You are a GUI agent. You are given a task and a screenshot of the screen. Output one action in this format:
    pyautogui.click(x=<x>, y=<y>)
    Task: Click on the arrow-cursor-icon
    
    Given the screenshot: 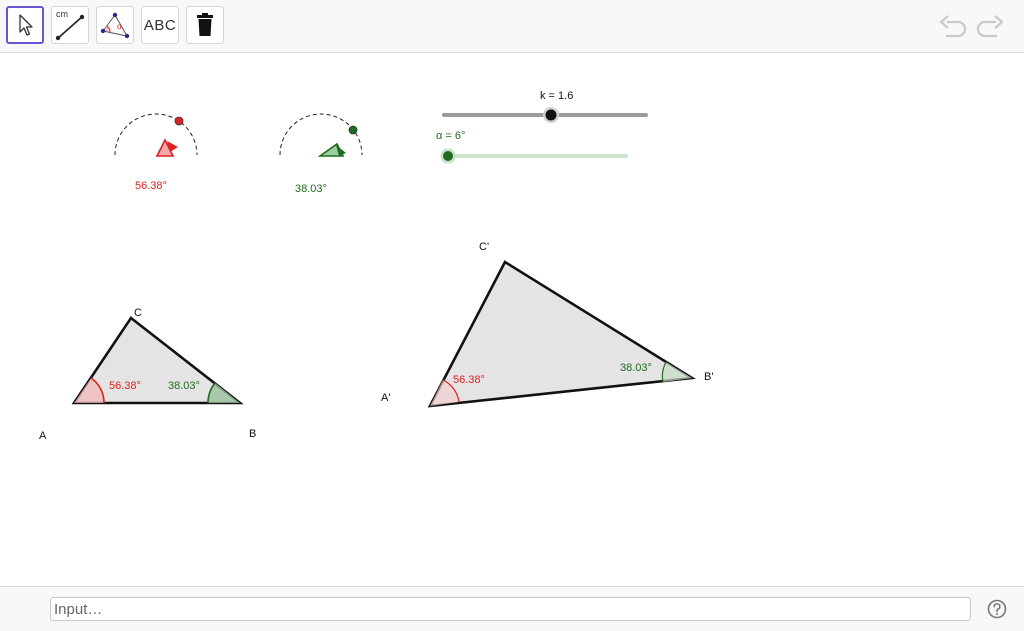 What is the action you would take?
    pyautogui.click(x=26, y=25)
    